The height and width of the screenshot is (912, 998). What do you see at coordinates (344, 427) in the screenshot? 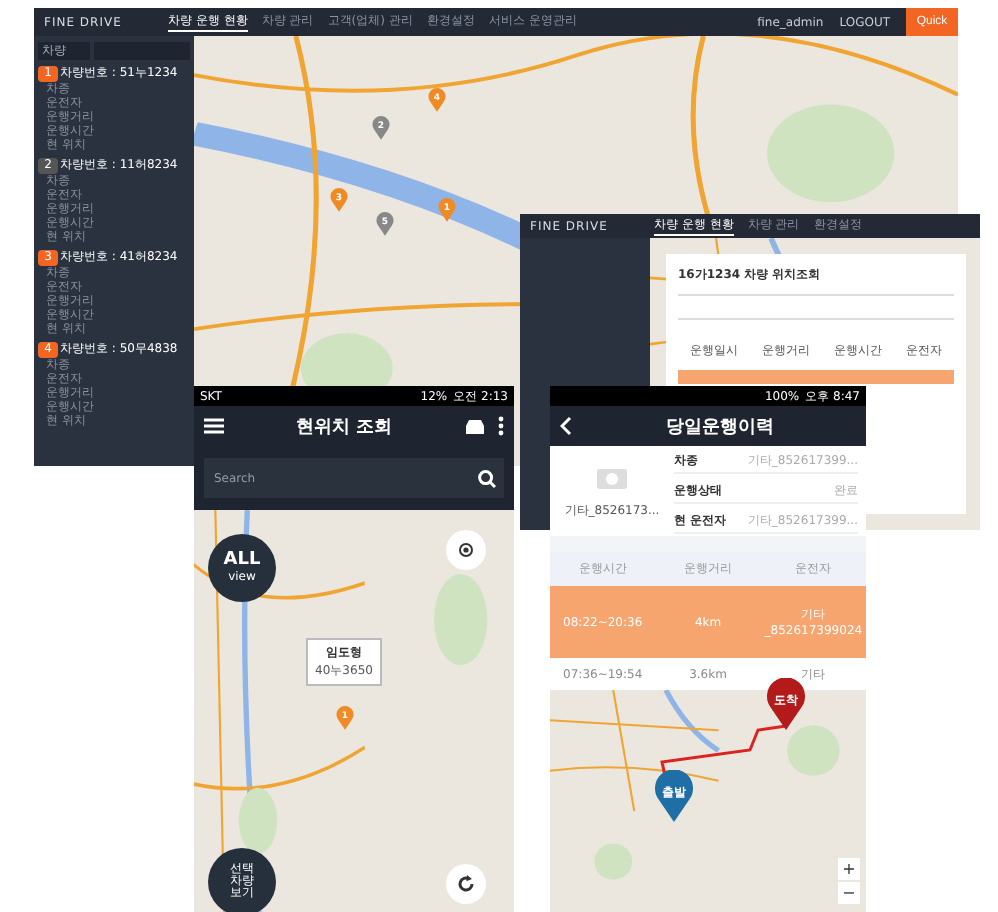
I see `screen-title: 현위치 조회` at bounding box center [344, 427].